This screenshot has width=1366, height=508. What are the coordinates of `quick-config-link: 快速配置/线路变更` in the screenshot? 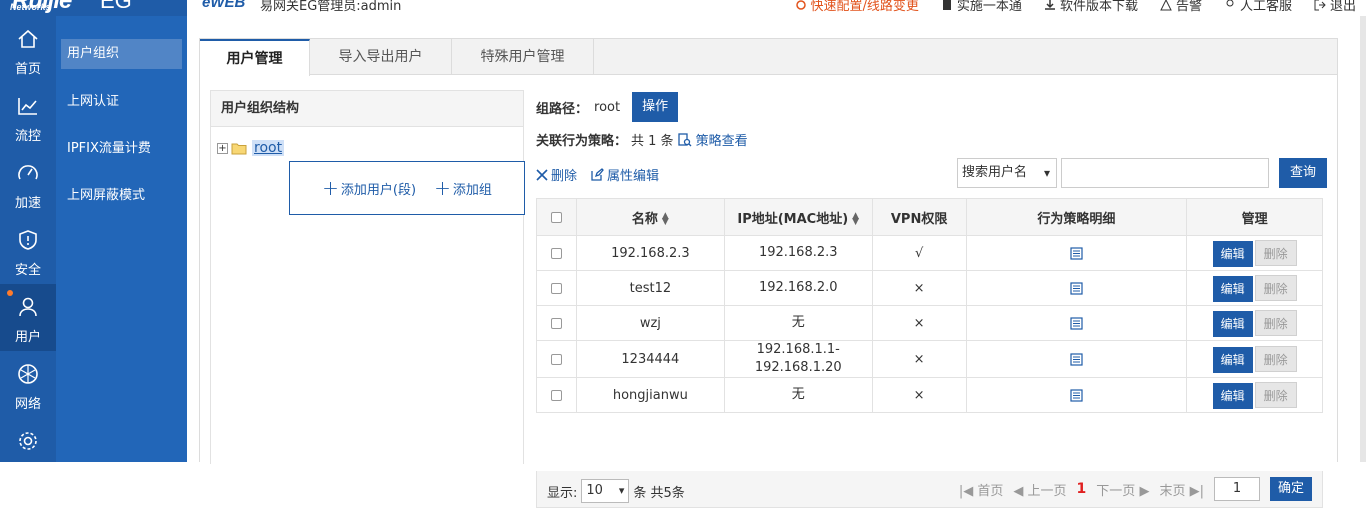 It's located at (857, 7).